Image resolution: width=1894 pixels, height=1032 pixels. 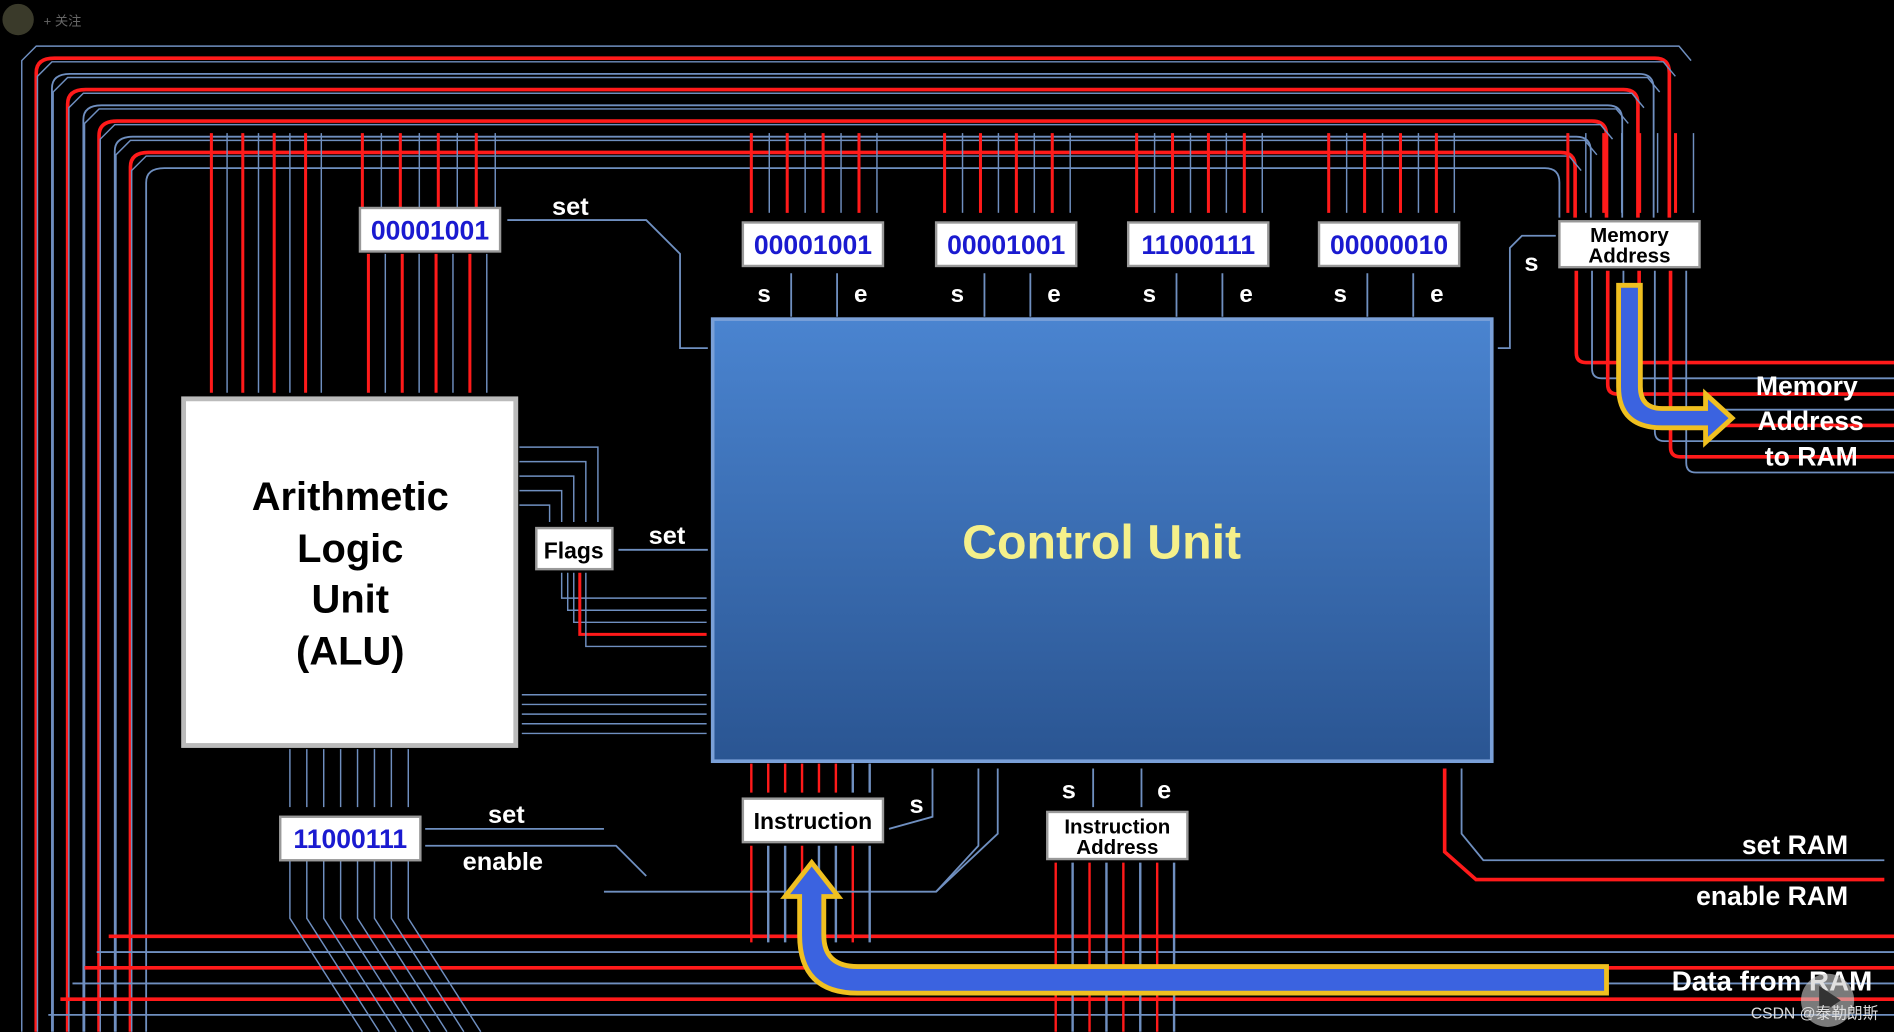 I want to click on memory-address-label-2: Address, so click(x=1629, y=255).